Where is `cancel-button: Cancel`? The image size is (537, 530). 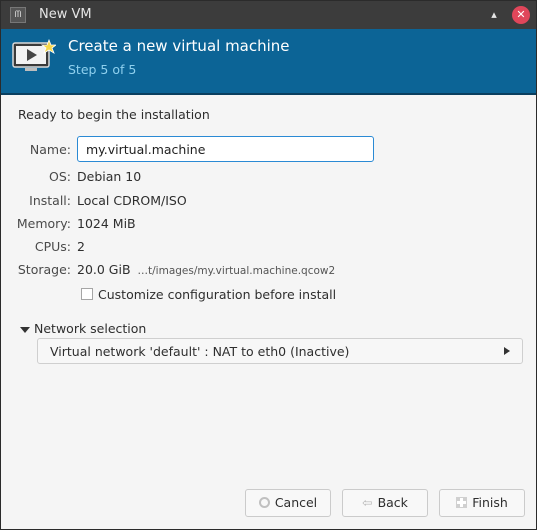 cancel-button: Cancel is located at coordinates (288, 503).